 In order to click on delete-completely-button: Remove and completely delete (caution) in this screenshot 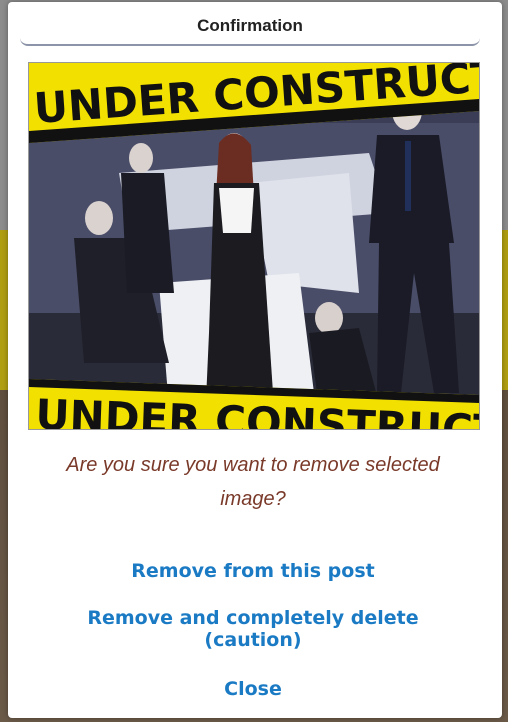, I will do `click(253, 629)`.